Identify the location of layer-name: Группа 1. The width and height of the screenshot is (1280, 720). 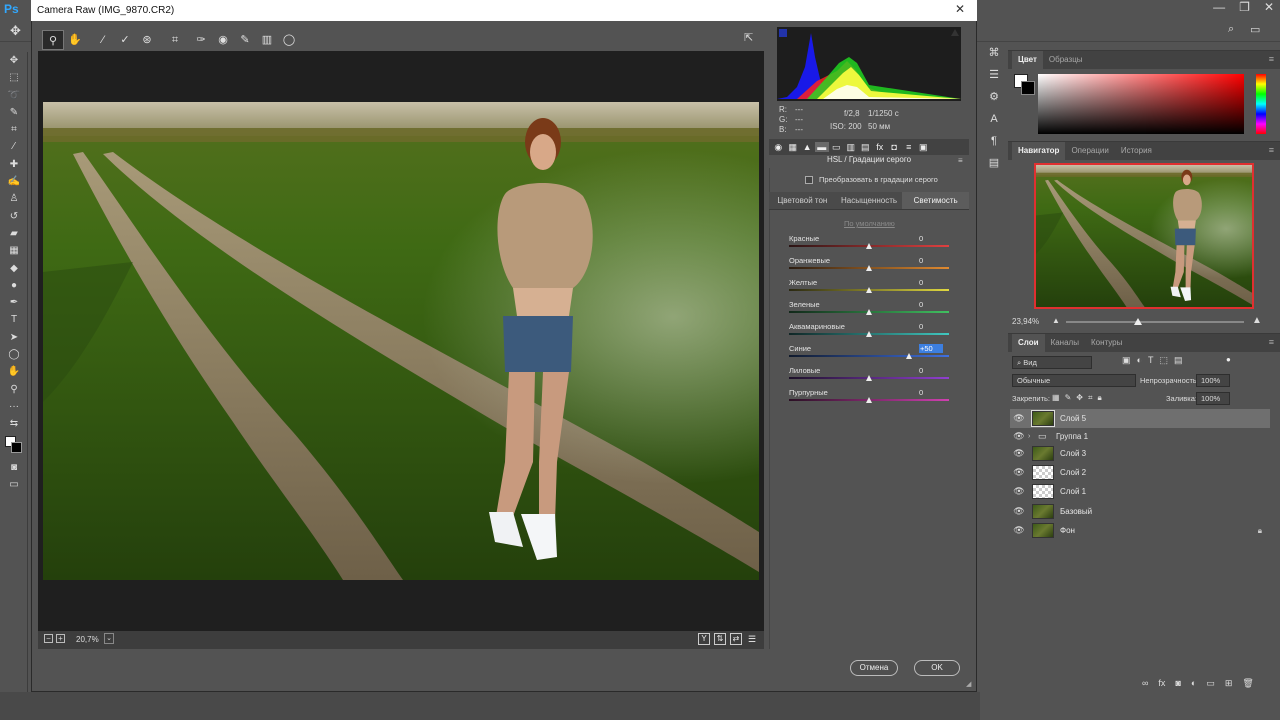
(1072, 436).